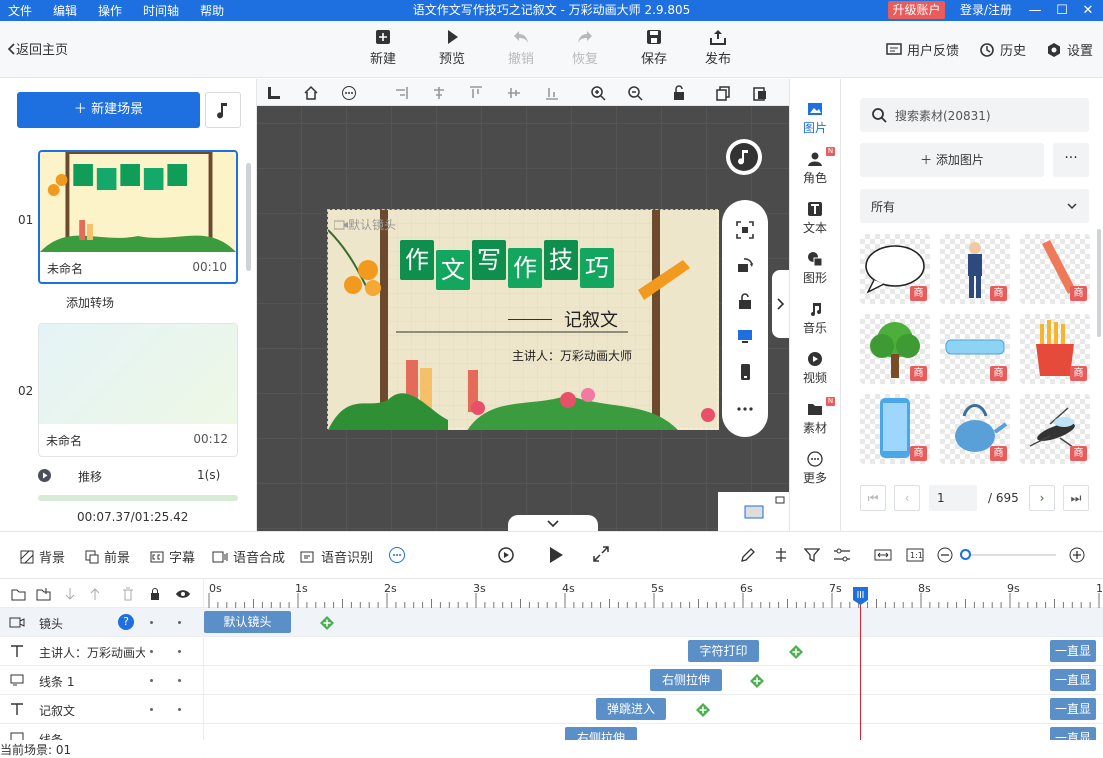 The width and height of the screenshot is (1103, 758). I want to click on lock-icon, so click(745, 301).